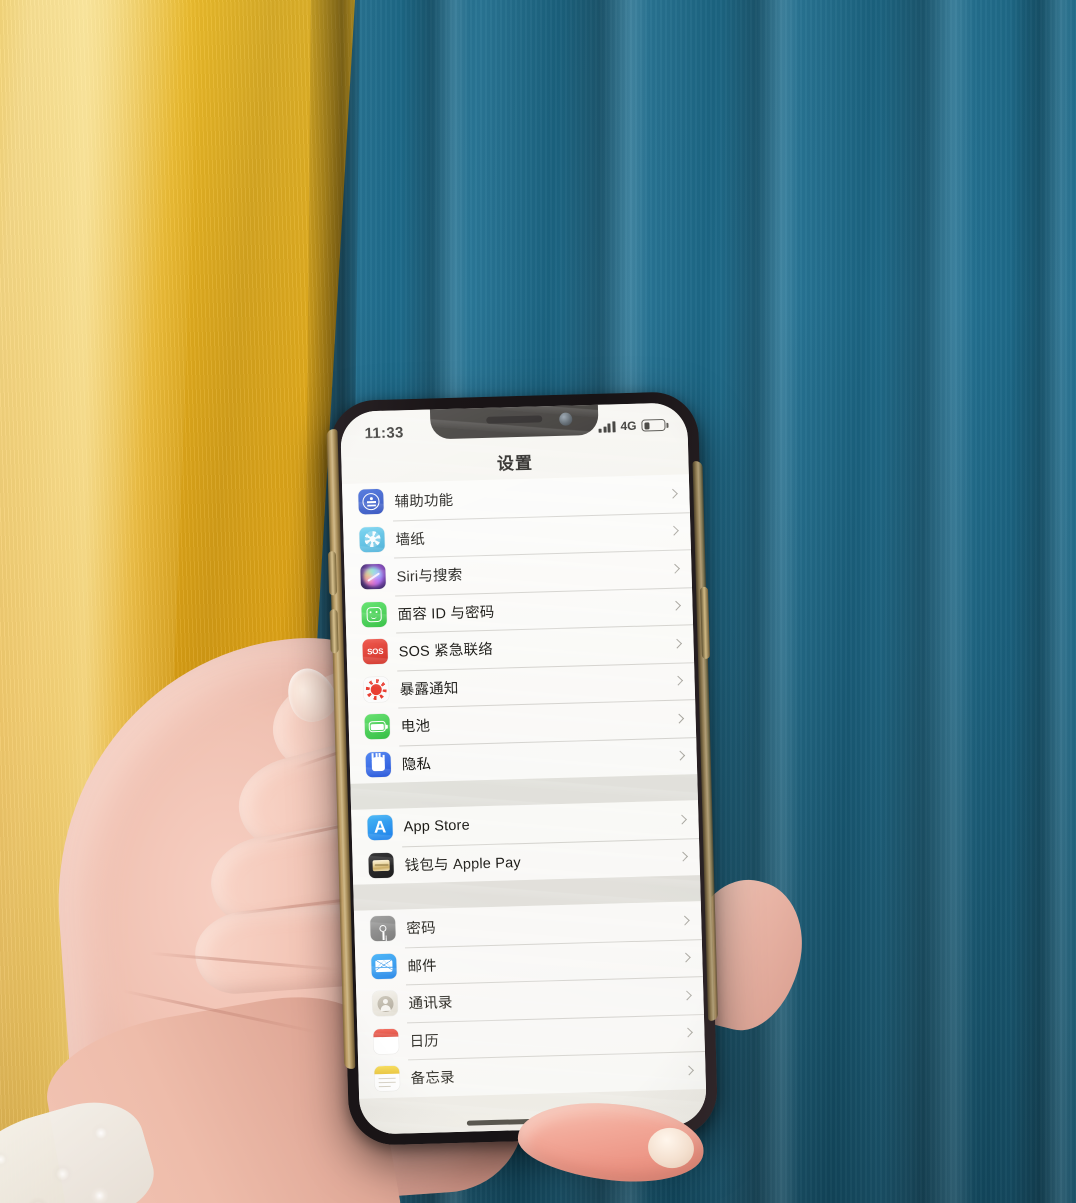 This screenshot has width=1076, height=1203. Describe the element at coordinates (373, 577) in the screenshot. I see `siri-icon` at that location.